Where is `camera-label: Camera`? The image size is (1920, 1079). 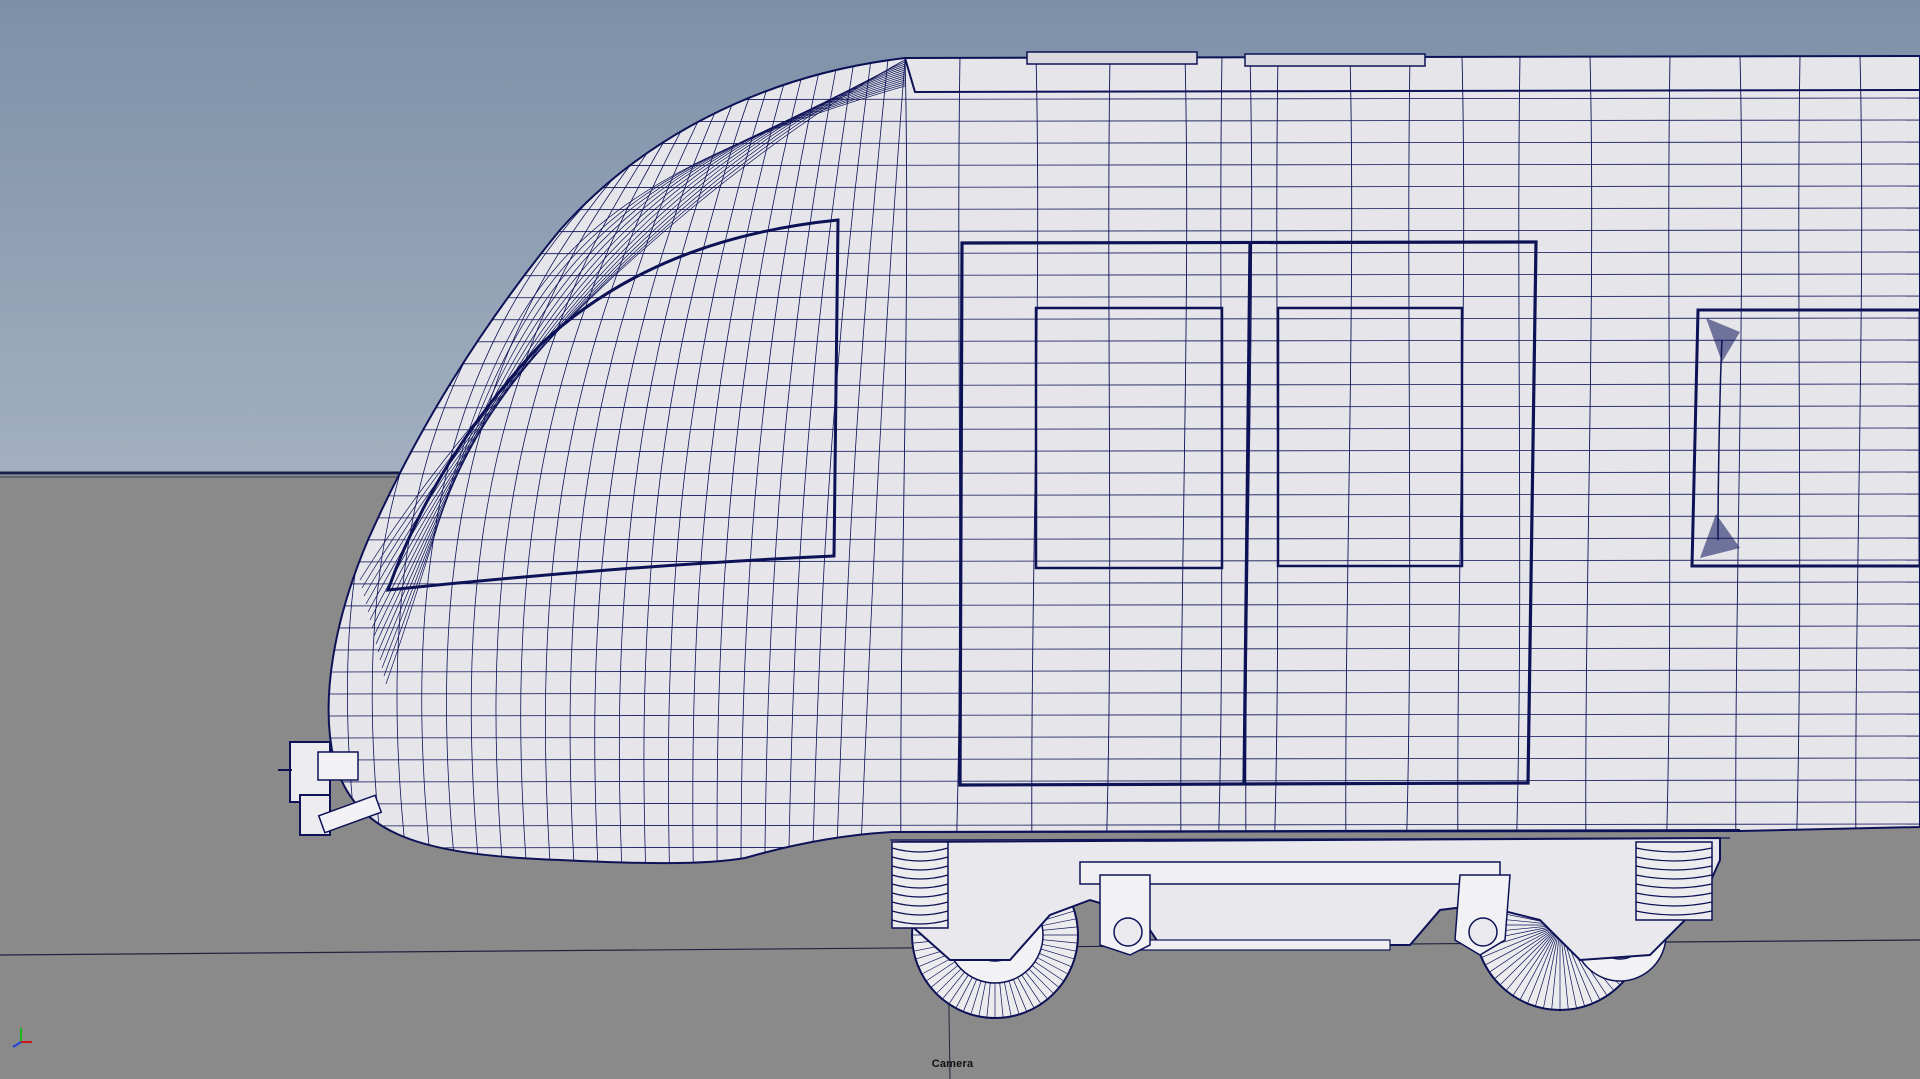
camera-label: Camera is located at coordinates (952, 1064).